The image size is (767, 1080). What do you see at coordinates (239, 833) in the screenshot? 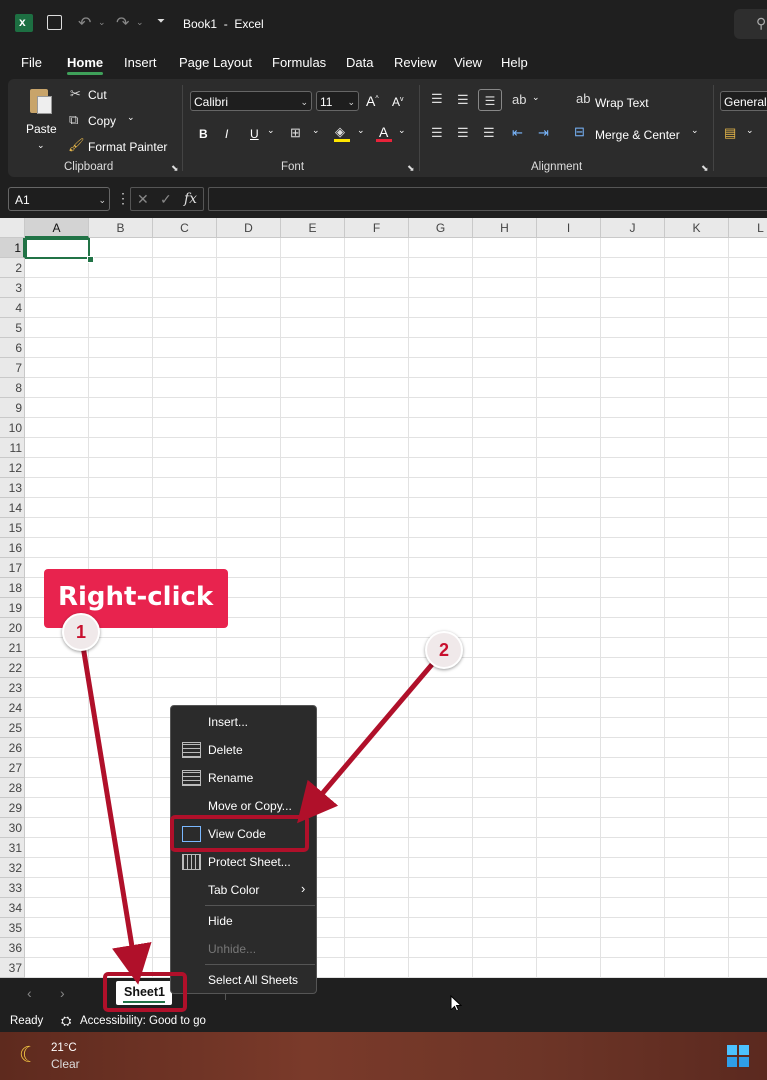
I see `highlight-view-code` at bounding box center [239, 833].